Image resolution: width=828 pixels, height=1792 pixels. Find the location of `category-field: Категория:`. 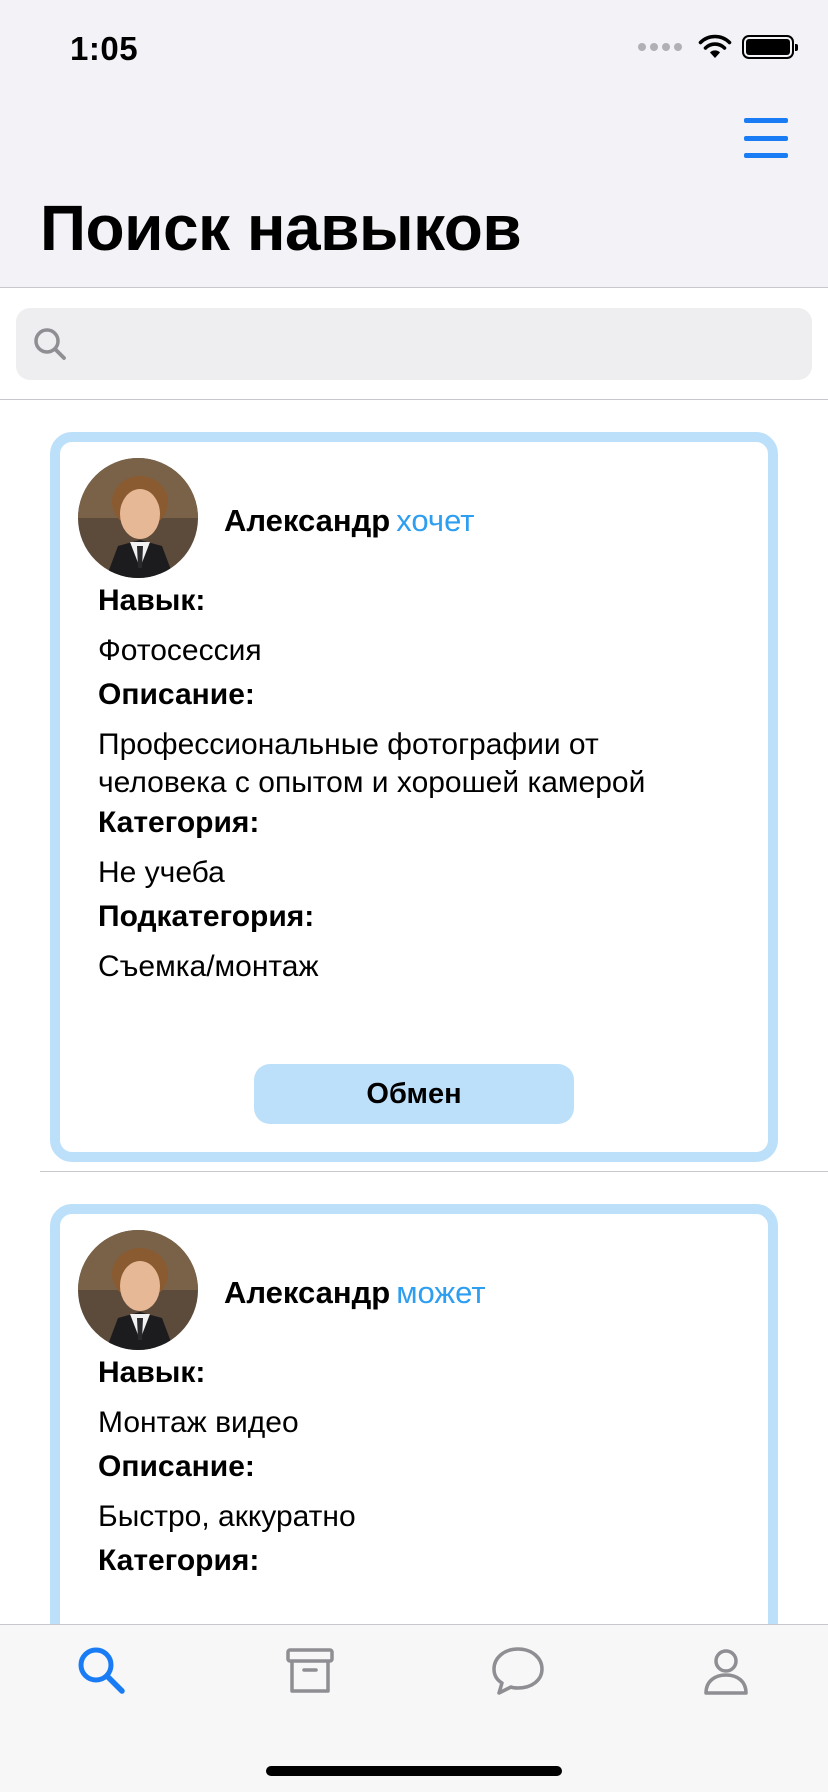

category-field: Категория: is located at coordinates (178, 1561).